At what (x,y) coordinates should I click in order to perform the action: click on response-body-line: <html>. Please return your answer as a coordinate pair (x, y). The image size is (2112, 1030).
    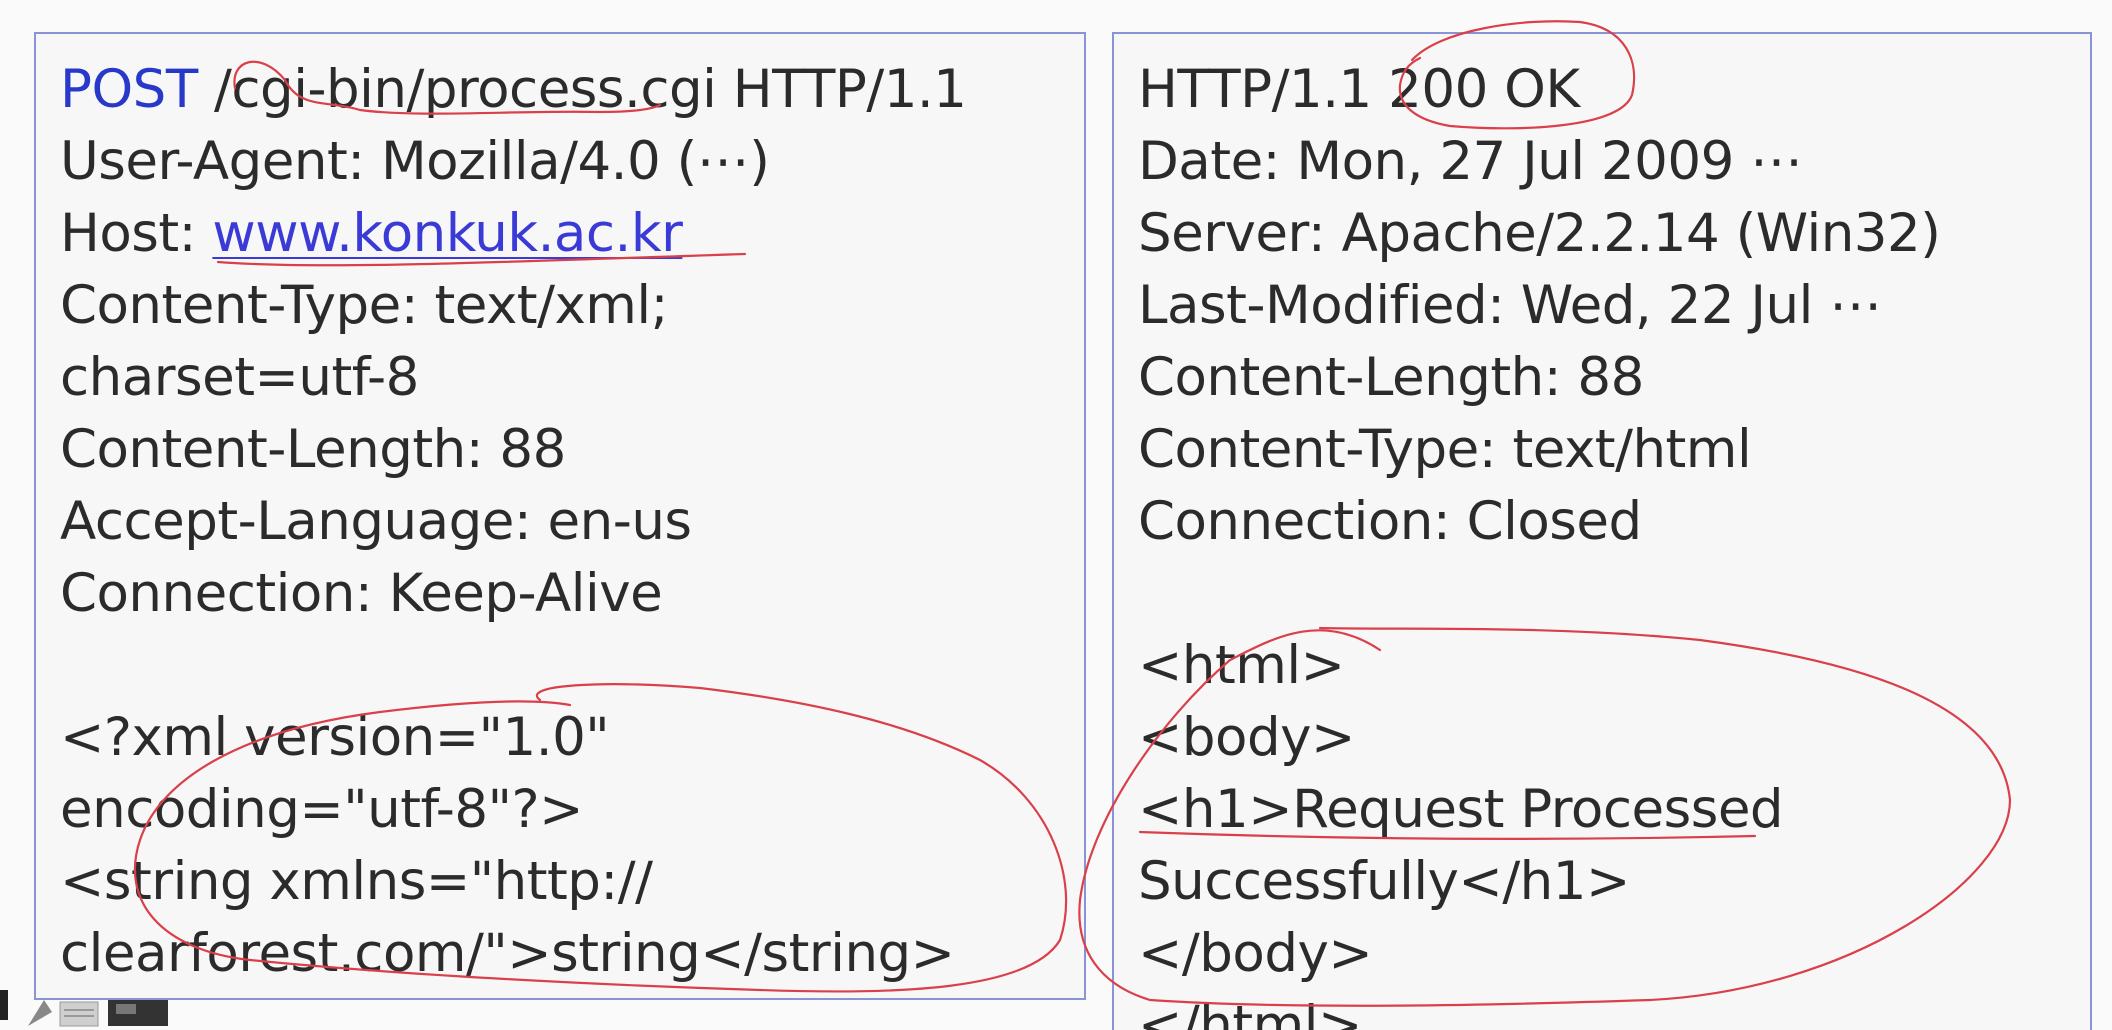
    Looking at the image, I should click on (1241, 665).